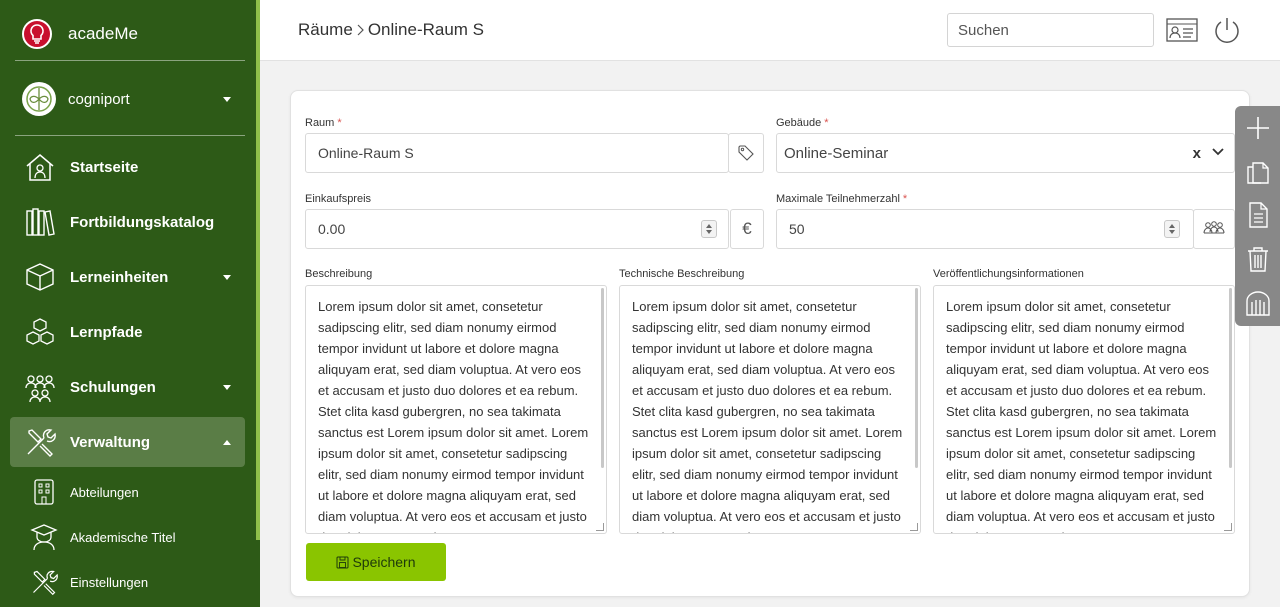 The height and width of the screenshot is (607, 1280). I want to click on org-avatar, so click(39, 99).